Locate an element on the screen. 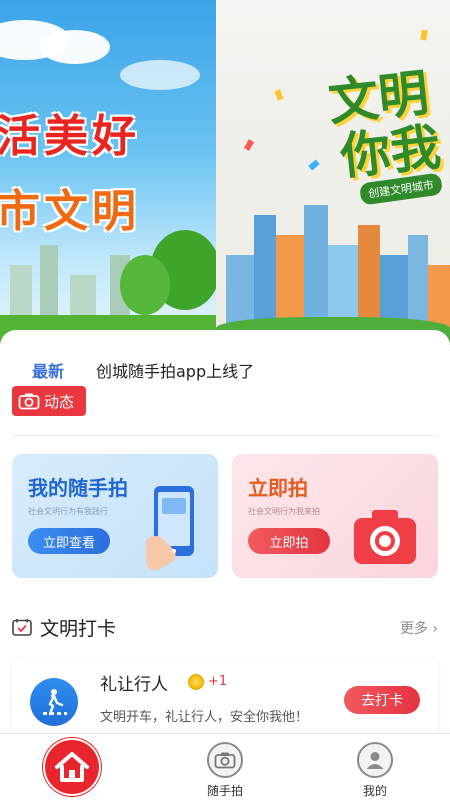  bottom-tab-bar: 随手拍 我的 is located at coordinates (225, 766).